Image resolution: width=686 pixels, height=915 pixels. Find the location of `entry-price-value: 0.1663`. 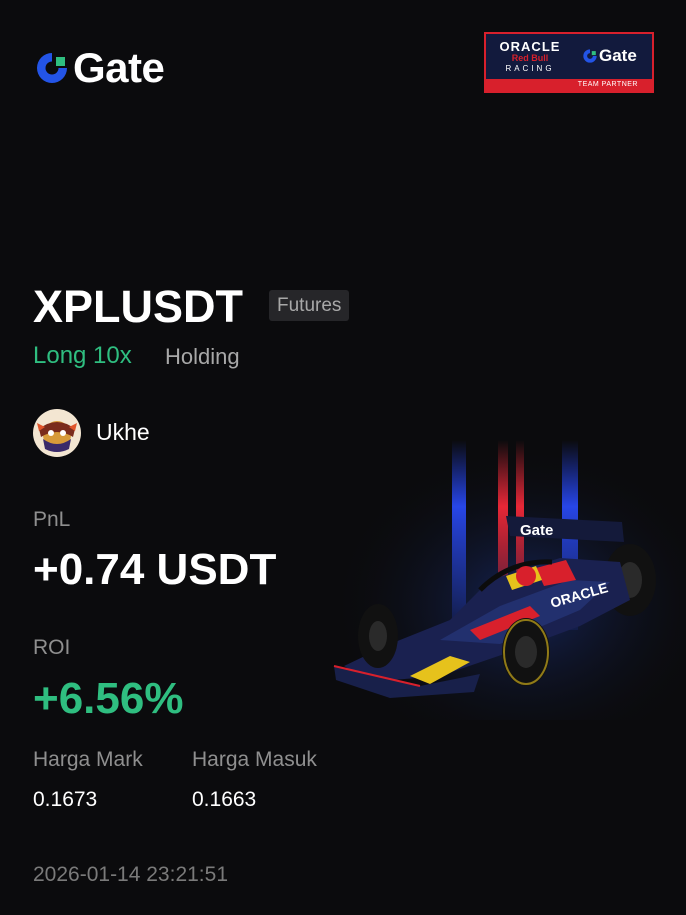

entry-price-value: 0.1663 is located at coordinates (224, 799).